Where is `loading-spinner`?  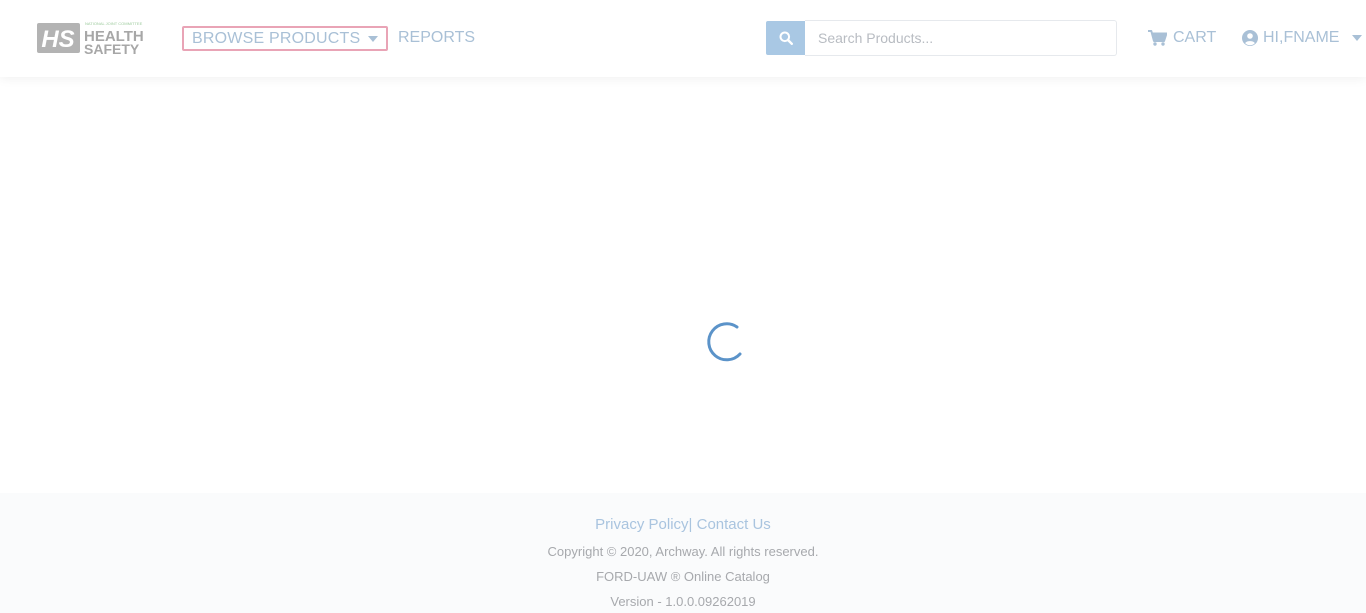
loading-spinner is located at coordinates (725, 342).